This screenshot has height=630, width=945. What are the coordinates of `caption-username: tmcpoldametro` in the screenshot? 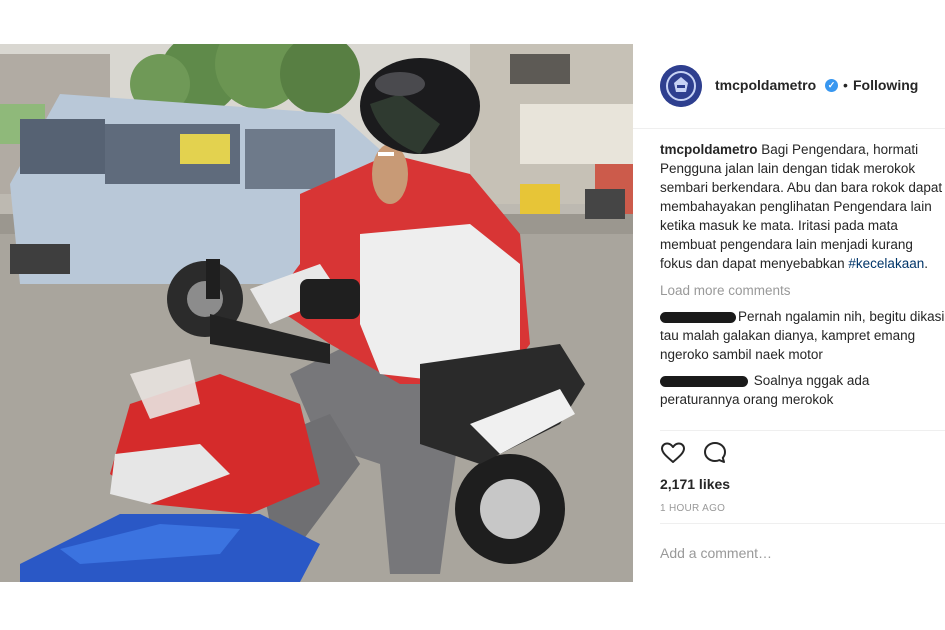 It's located at (709, 149).